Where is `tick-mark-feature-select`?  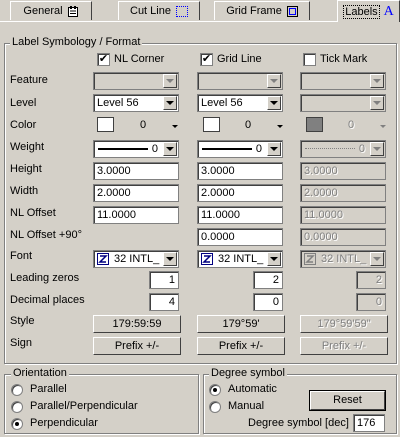 tick-mark-feature-select is located at coordinates (343, 81).